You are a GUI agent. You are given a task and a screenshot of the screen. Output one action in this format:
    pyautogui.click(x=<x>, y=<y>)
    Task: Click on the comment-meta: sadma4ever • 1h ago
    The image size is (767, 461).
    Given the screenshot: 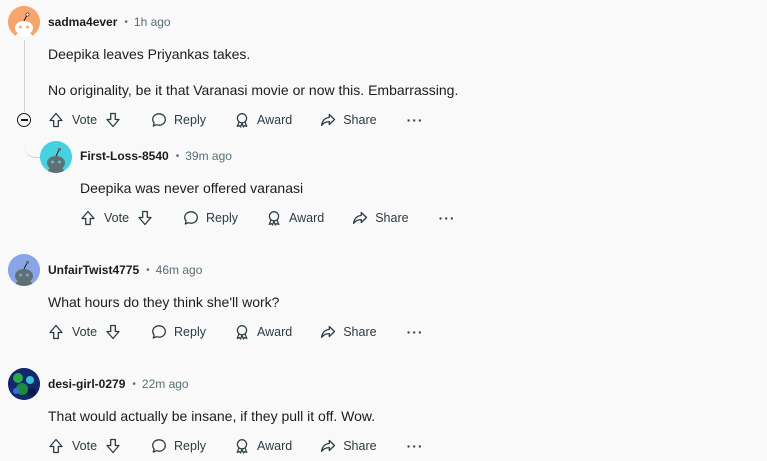 What is the action you would take?
    pyautogui.click(x=109, y=22)
    